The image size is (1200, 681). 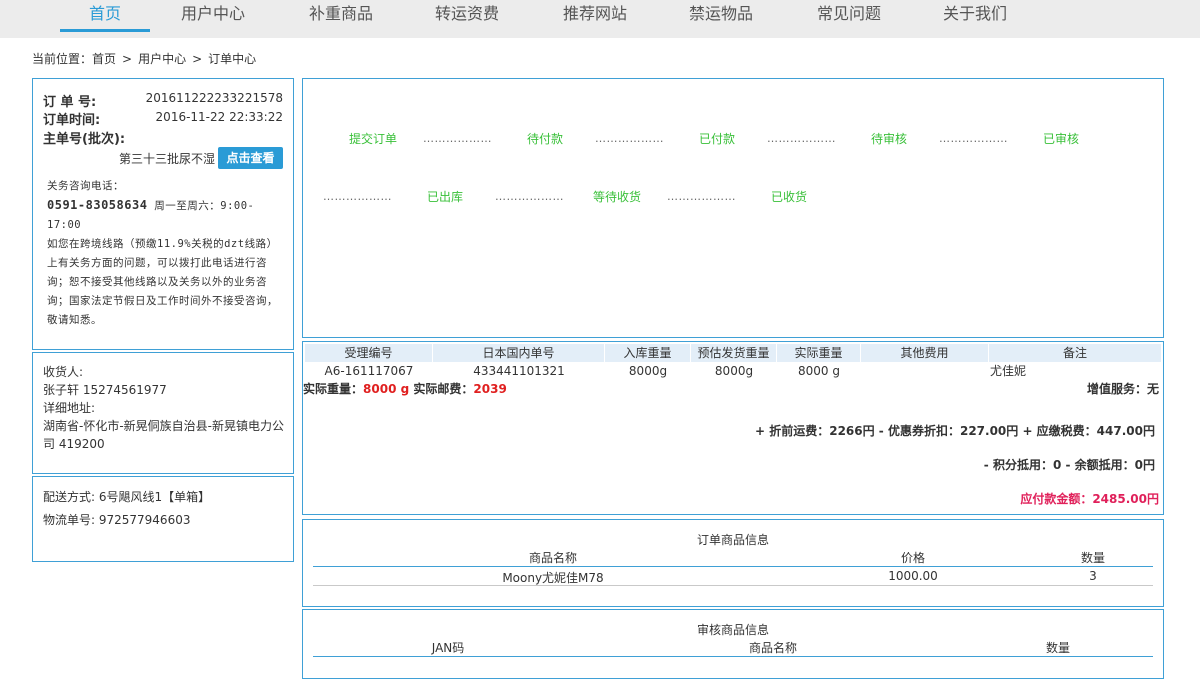 I want to click on order-goods-panel: 订单商品信息 商品名称 价格 数量 Moony尤妮佳M78 1000.00 3, so click(x=733, y=563).